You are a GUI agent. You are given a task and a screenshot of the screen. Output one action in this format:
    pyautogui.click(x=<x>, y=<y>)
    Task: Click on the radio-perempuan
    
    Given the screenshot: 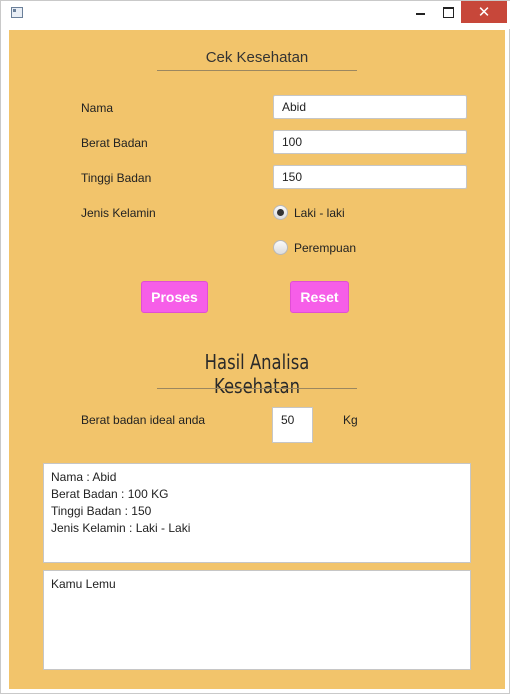 What is the action you would take?
    pyautogui.click(x=280, y=247)
    